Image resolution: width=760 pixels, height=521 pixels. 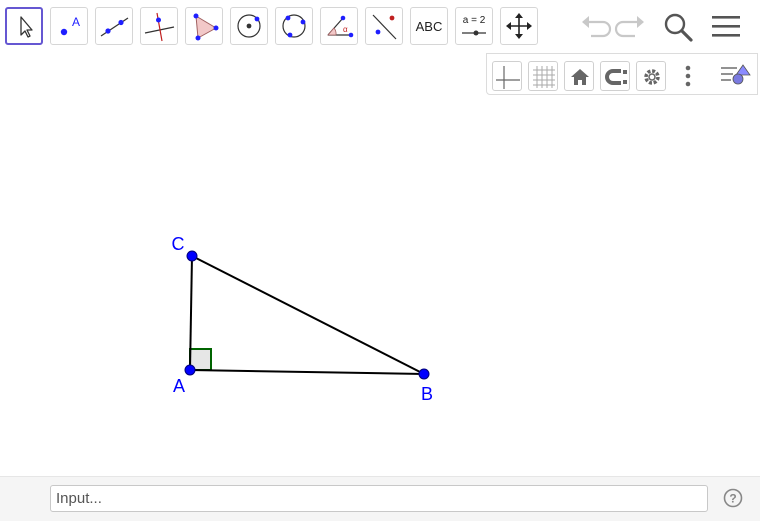 What do you see at coordinates (474, 33) in the screenshot?
I see `slider-tool-icon` at bounding box center [474, 33].